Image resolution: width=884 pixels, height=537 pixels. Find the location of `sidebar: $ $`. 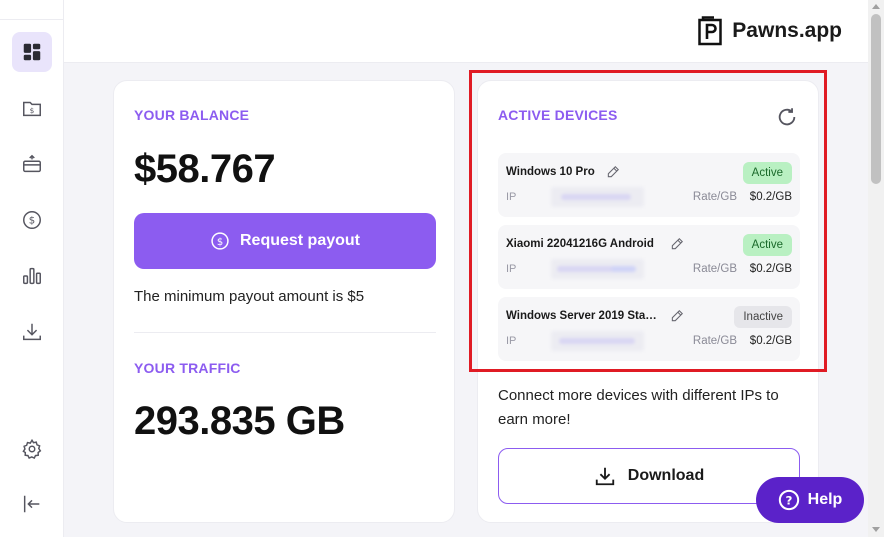

sidebar: $ $ is located at coordinates (32, 268).